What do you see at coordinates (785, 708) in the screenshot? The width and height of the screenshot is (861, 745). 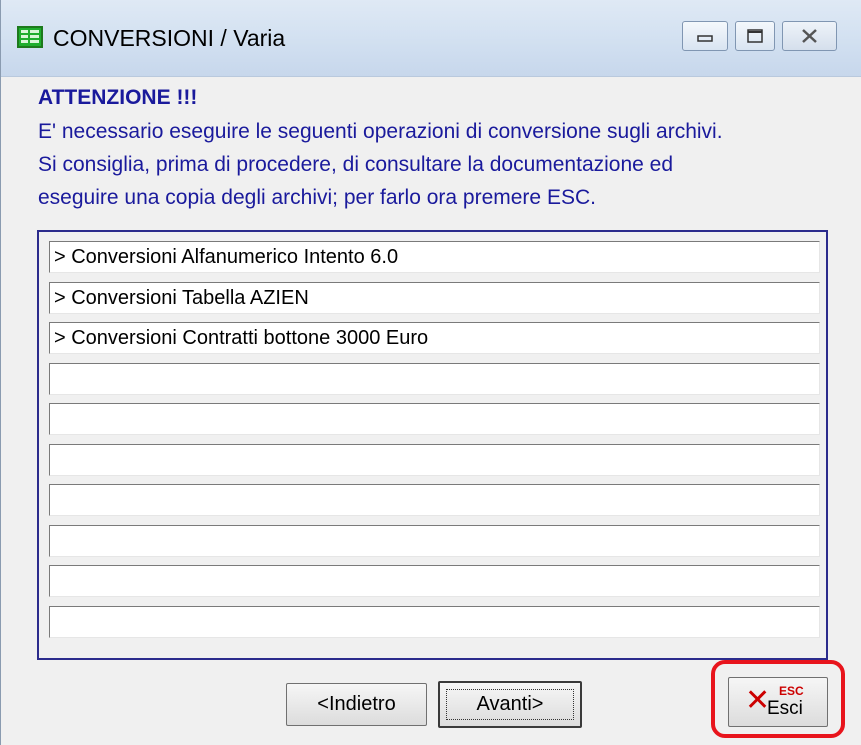 I see `exit-button-label: Esci` at bounding box center [785, 708].